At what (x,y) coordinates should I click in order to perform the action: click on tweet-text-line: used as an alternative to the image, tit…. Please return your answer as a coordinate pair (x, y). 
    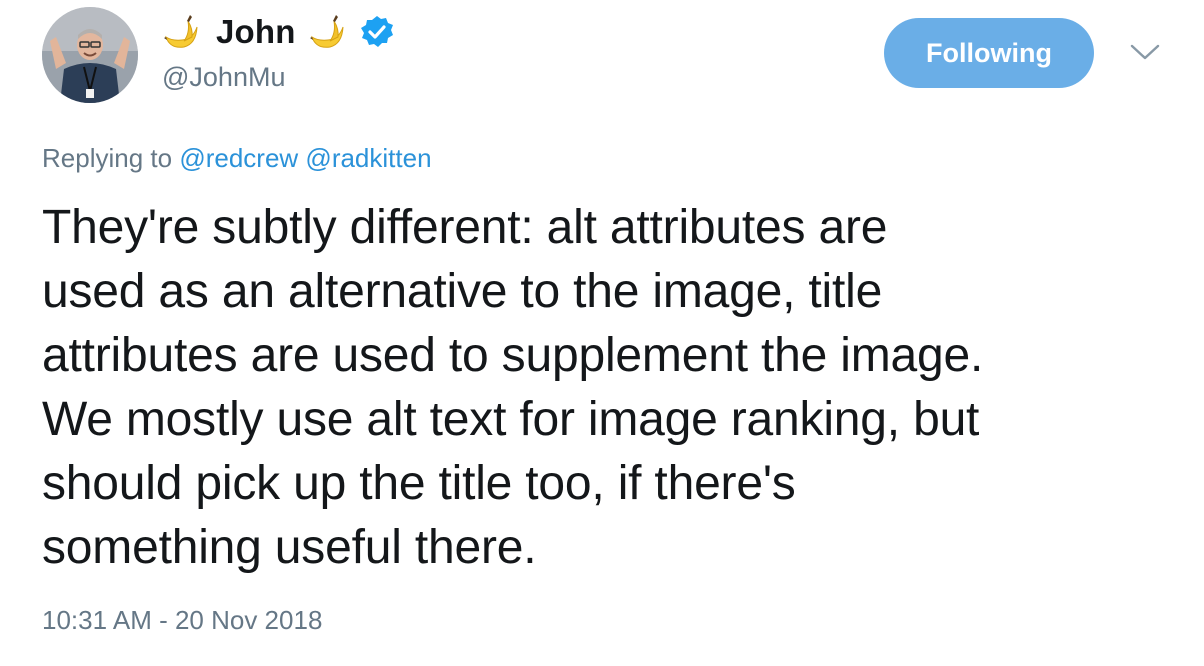
    Looking at the image, I should click on (462, 291).